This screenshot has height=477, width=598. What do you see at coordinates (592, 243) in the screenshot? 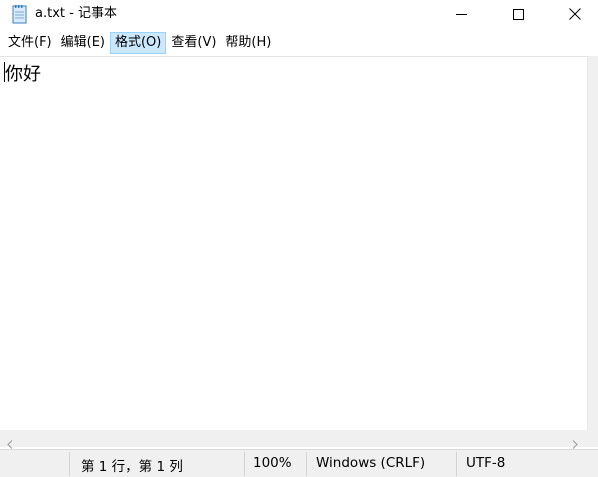
I see `vertical-scrollbar` at bounding box center [592, 243].